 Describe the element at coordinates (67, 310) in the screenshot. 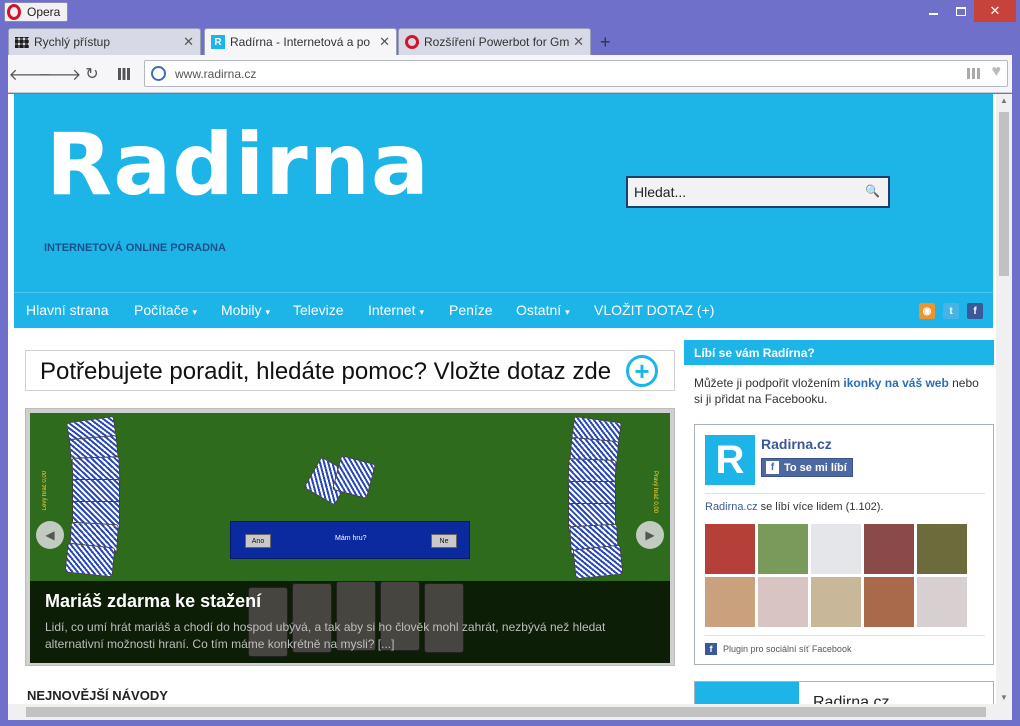

I see `menu-item-hlavni-strana: Hlavní strana` at that location.